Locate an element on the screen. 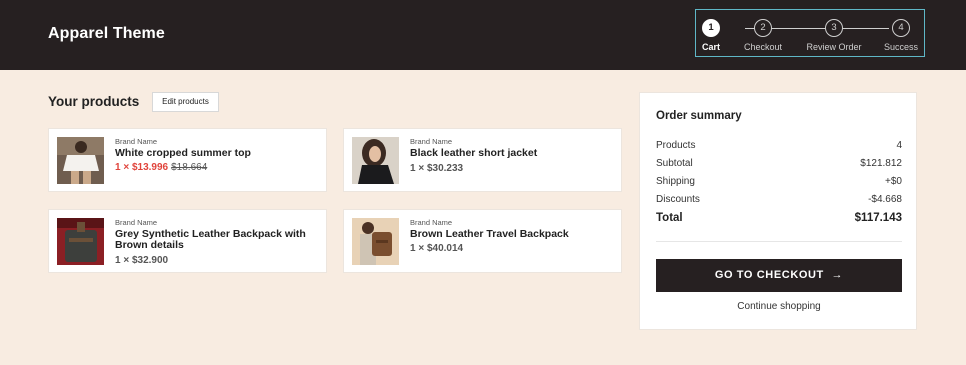 This screenshot has width=966, height=365. step-label: Checkout is located at coordinates (763, 47).